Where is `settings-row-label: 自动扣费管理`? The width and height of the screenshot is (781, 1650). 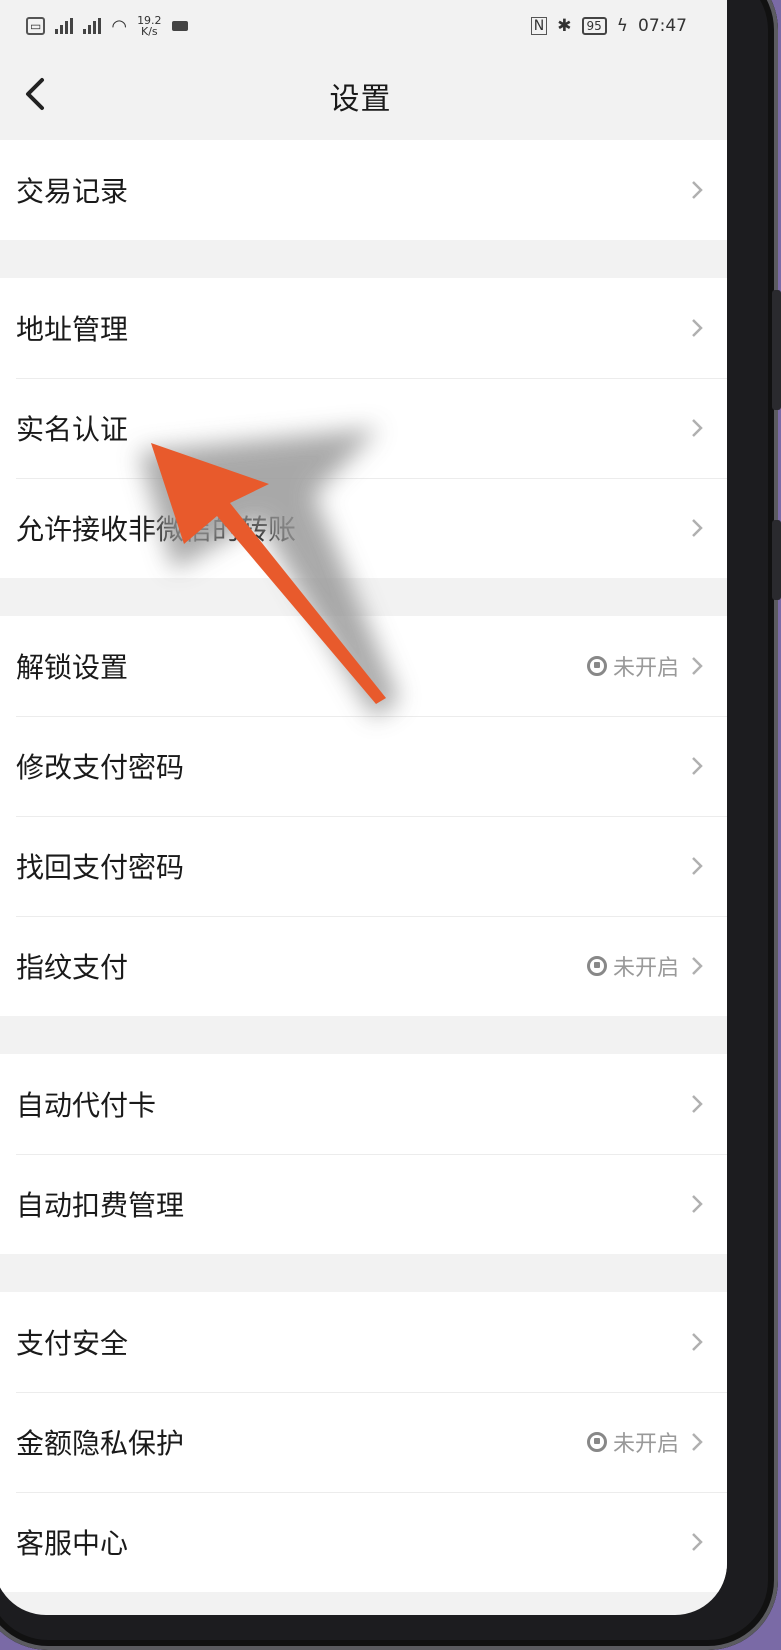 settings-row-label: 自动扣费管理 is located at coordinates (100, 1205).